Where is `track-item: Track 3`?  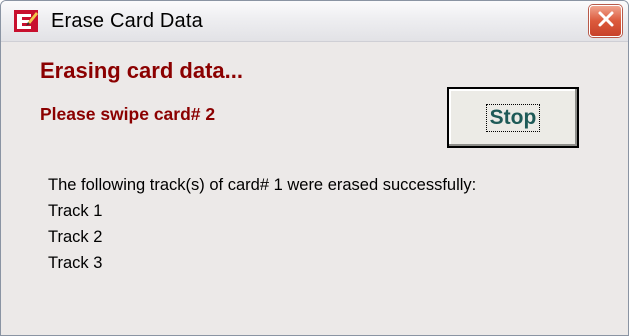 track-item: Track 3 is located at coordinates (75, 263).